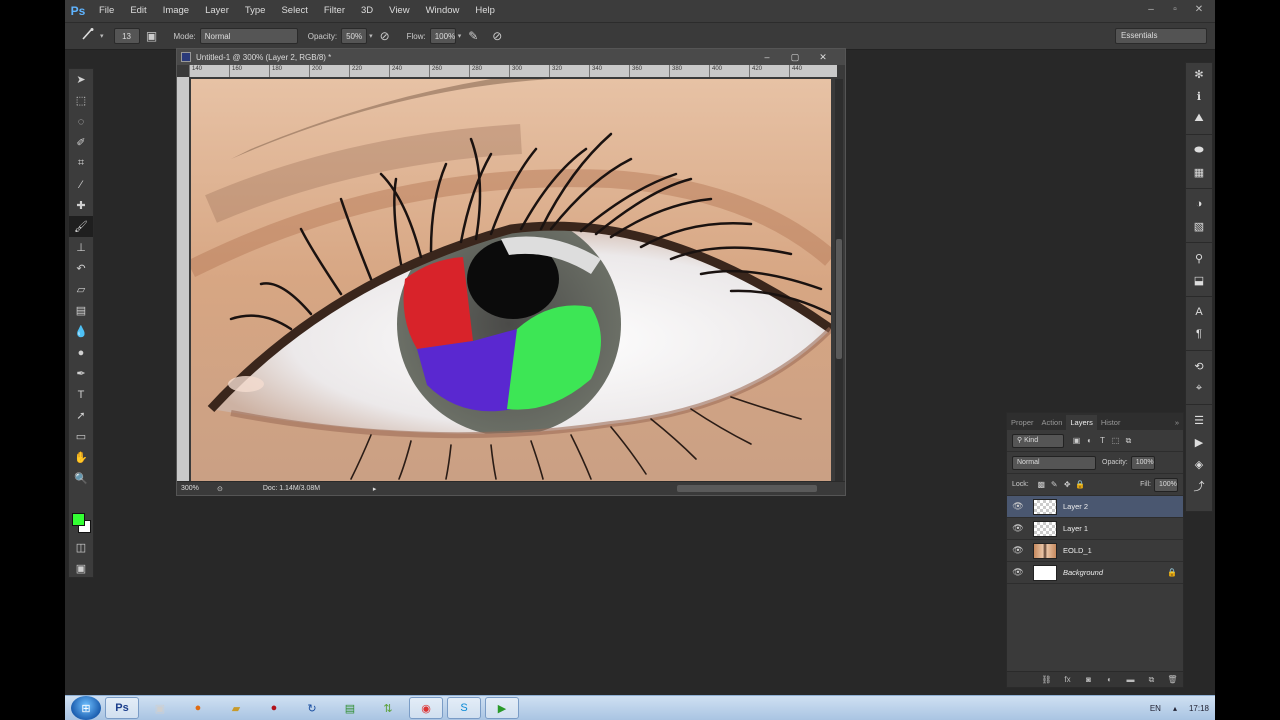 This screenshot has width=1280, height=720. Describe the element at coordinates (1111, 422) in the screenshot. I see `tab-history: Histor` at that location.